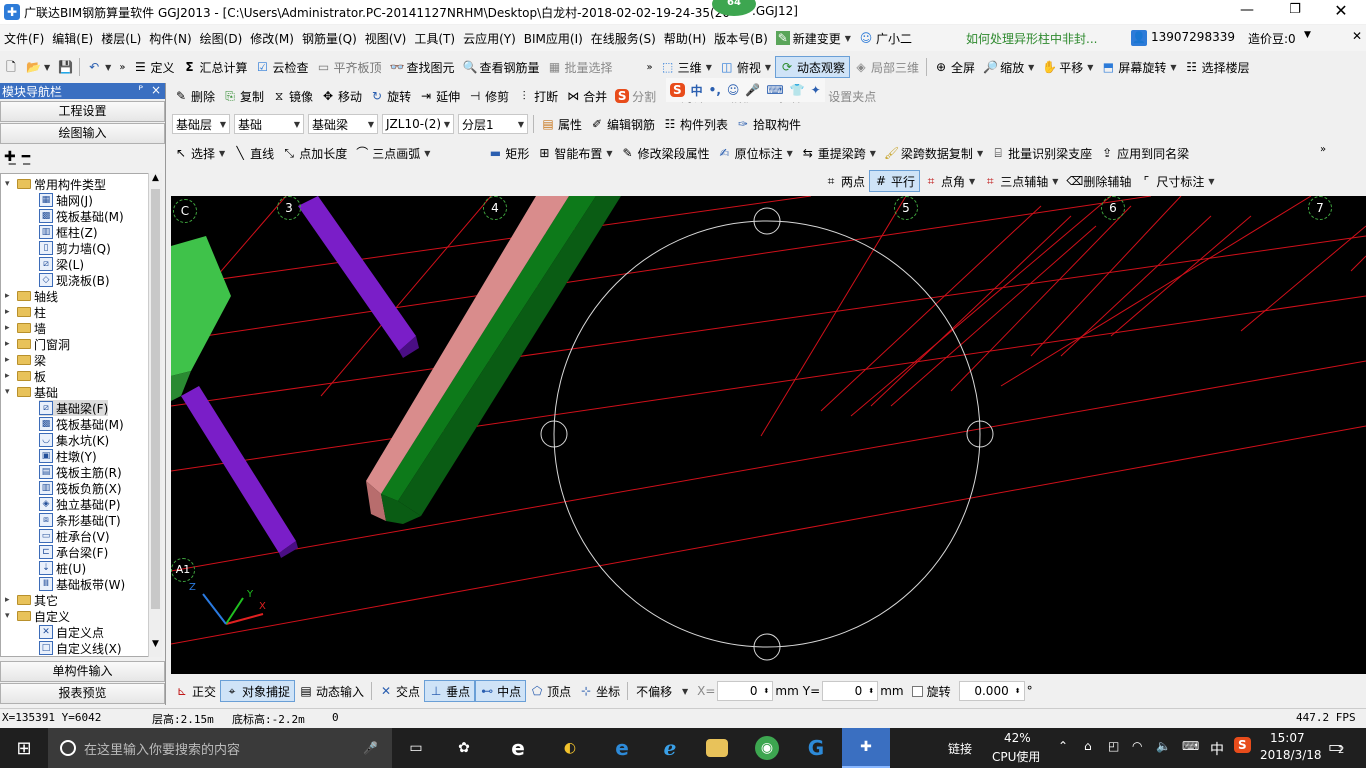  What do you see at coordinates (1217, 67) in the screenshot?
I see `select-floor-button: ☷ 选择楼层` at bounding box center [1217, 67].